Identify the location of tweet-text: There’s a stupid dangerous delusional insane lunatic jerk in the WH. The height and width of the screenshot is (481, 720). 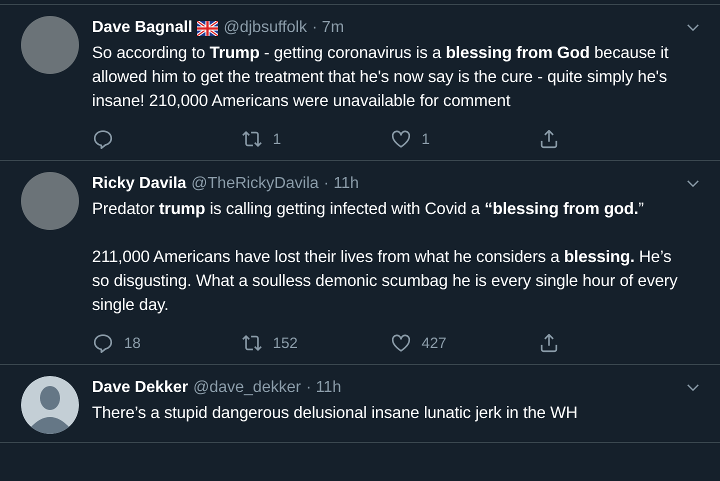
(335, 413).